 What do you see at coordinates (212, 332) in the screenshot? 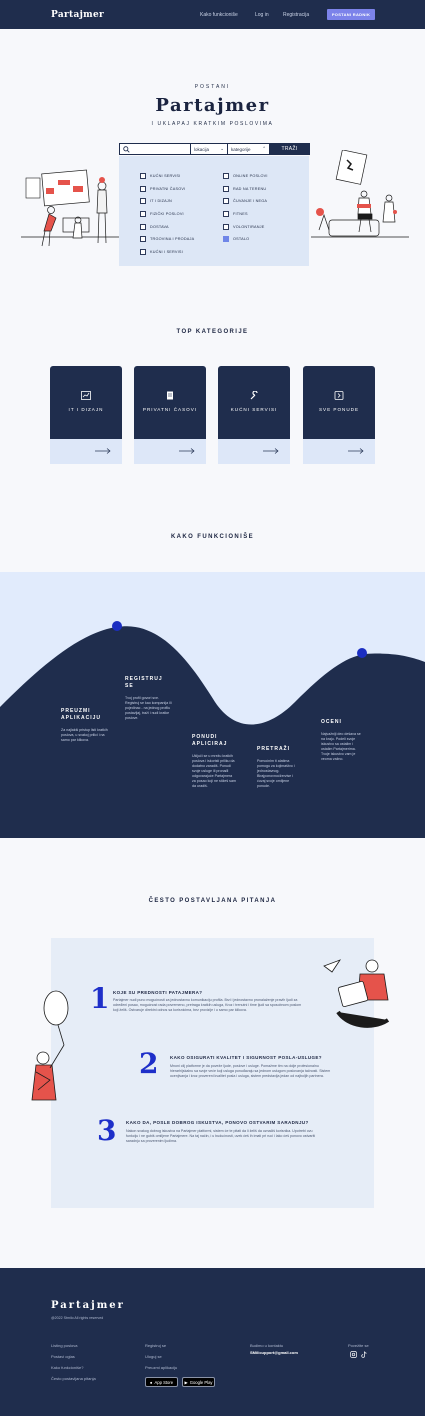
I see `top-categories-title: TOP KATEGORIJE` at bounding box center [212, 332].